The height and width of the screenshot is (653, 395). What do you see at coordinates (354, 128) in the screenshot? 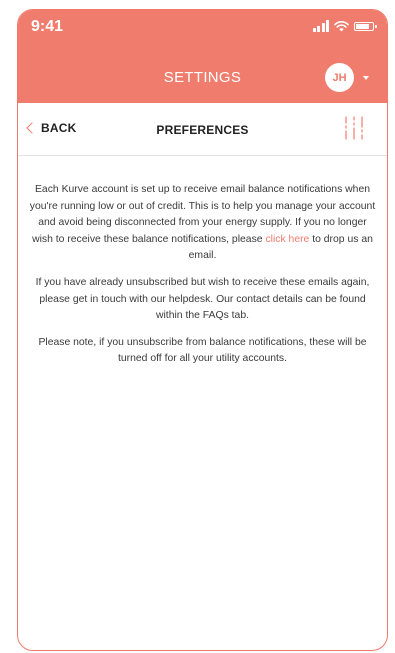
I see `sliders-icon` at bounding box center [354, 128].